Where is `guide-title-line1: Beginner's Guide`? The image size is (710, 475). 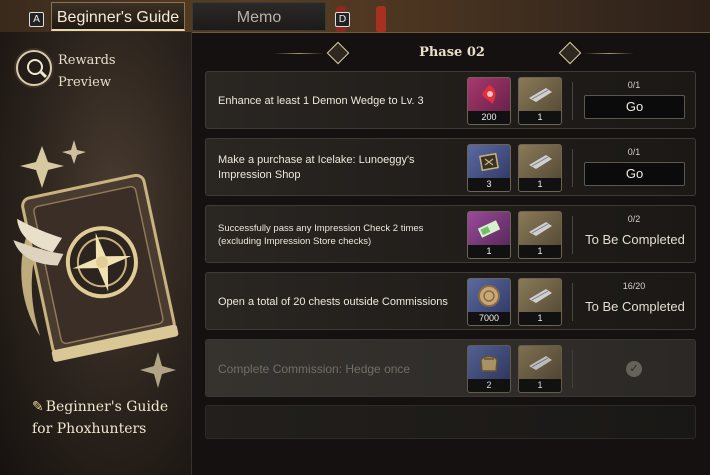 guide-title-line1: Beginner's Guide is located at coordinates (107, 407).